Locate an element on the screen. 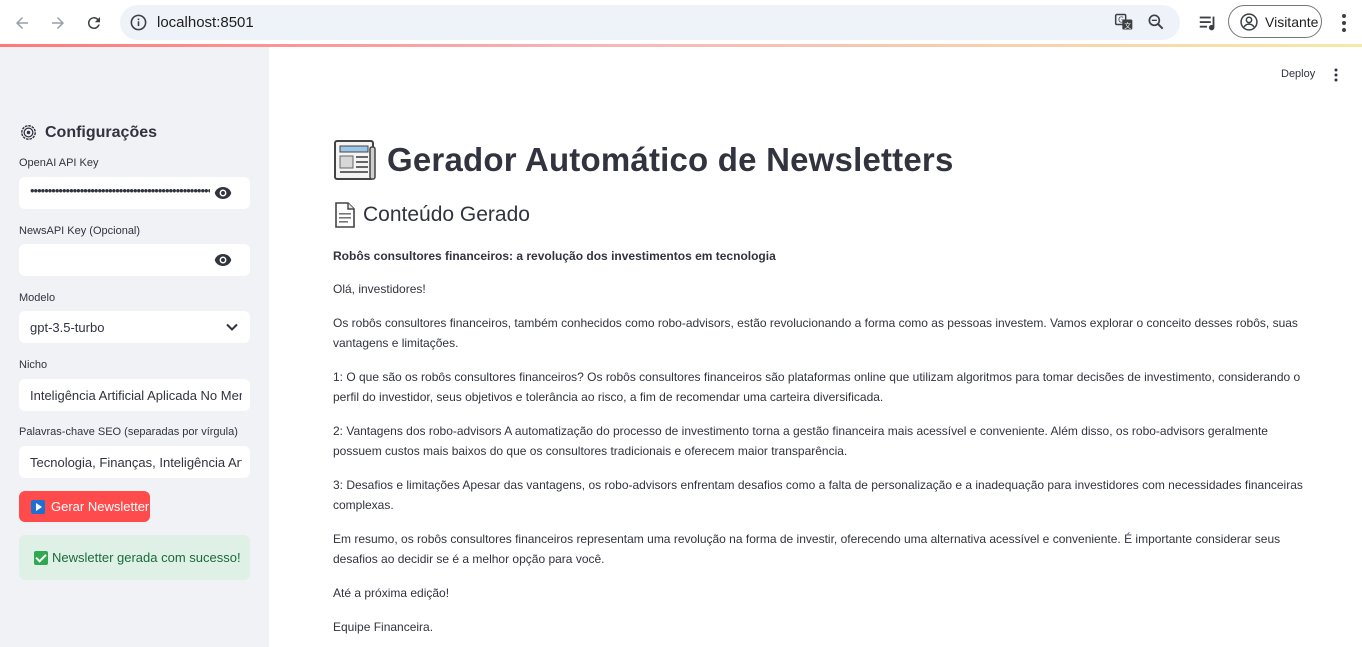 The height and width of the screenshot is (647, 1362). section-heading: Conteúdo Gerado is located at coordinates (446, 214).